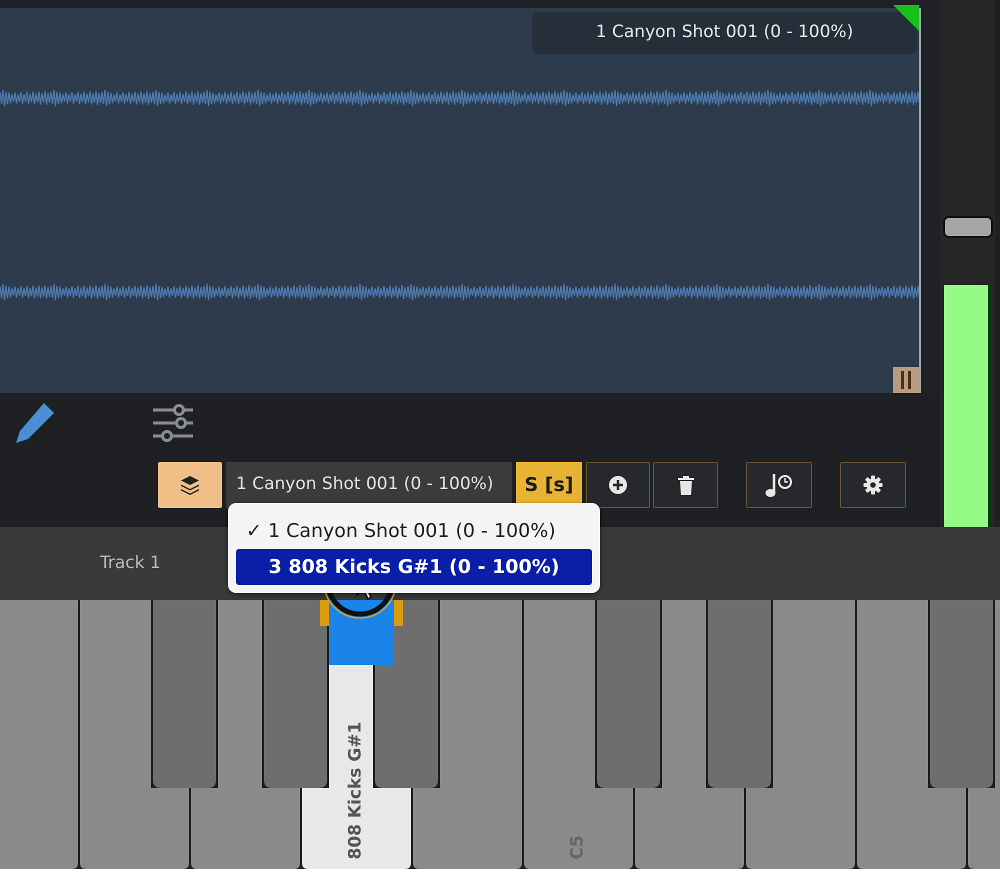 The height and width of the screenshot is (869, 1000). I want to click on delete-icon, so click(685, 485).